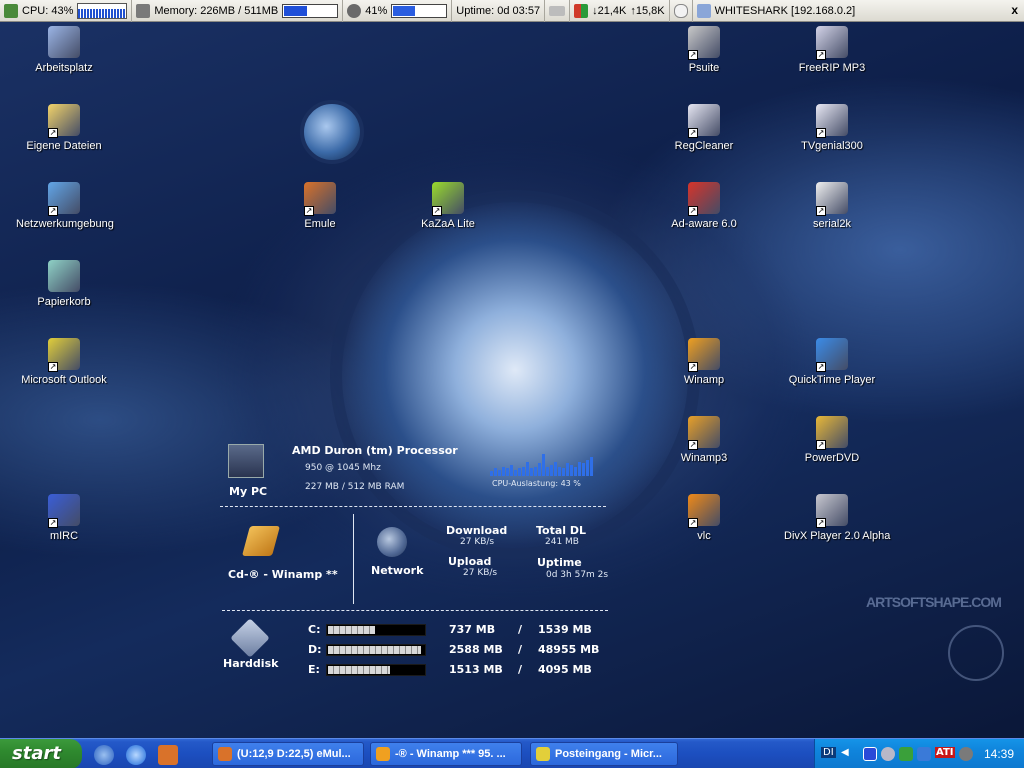 This screenshot has width=1024, height=768. What do you see at coordinates (832, 362) in the screenshot?
I see `desktop-icon-quicktime: ↗ QuickTime Player` at bounding box center [832, 362].